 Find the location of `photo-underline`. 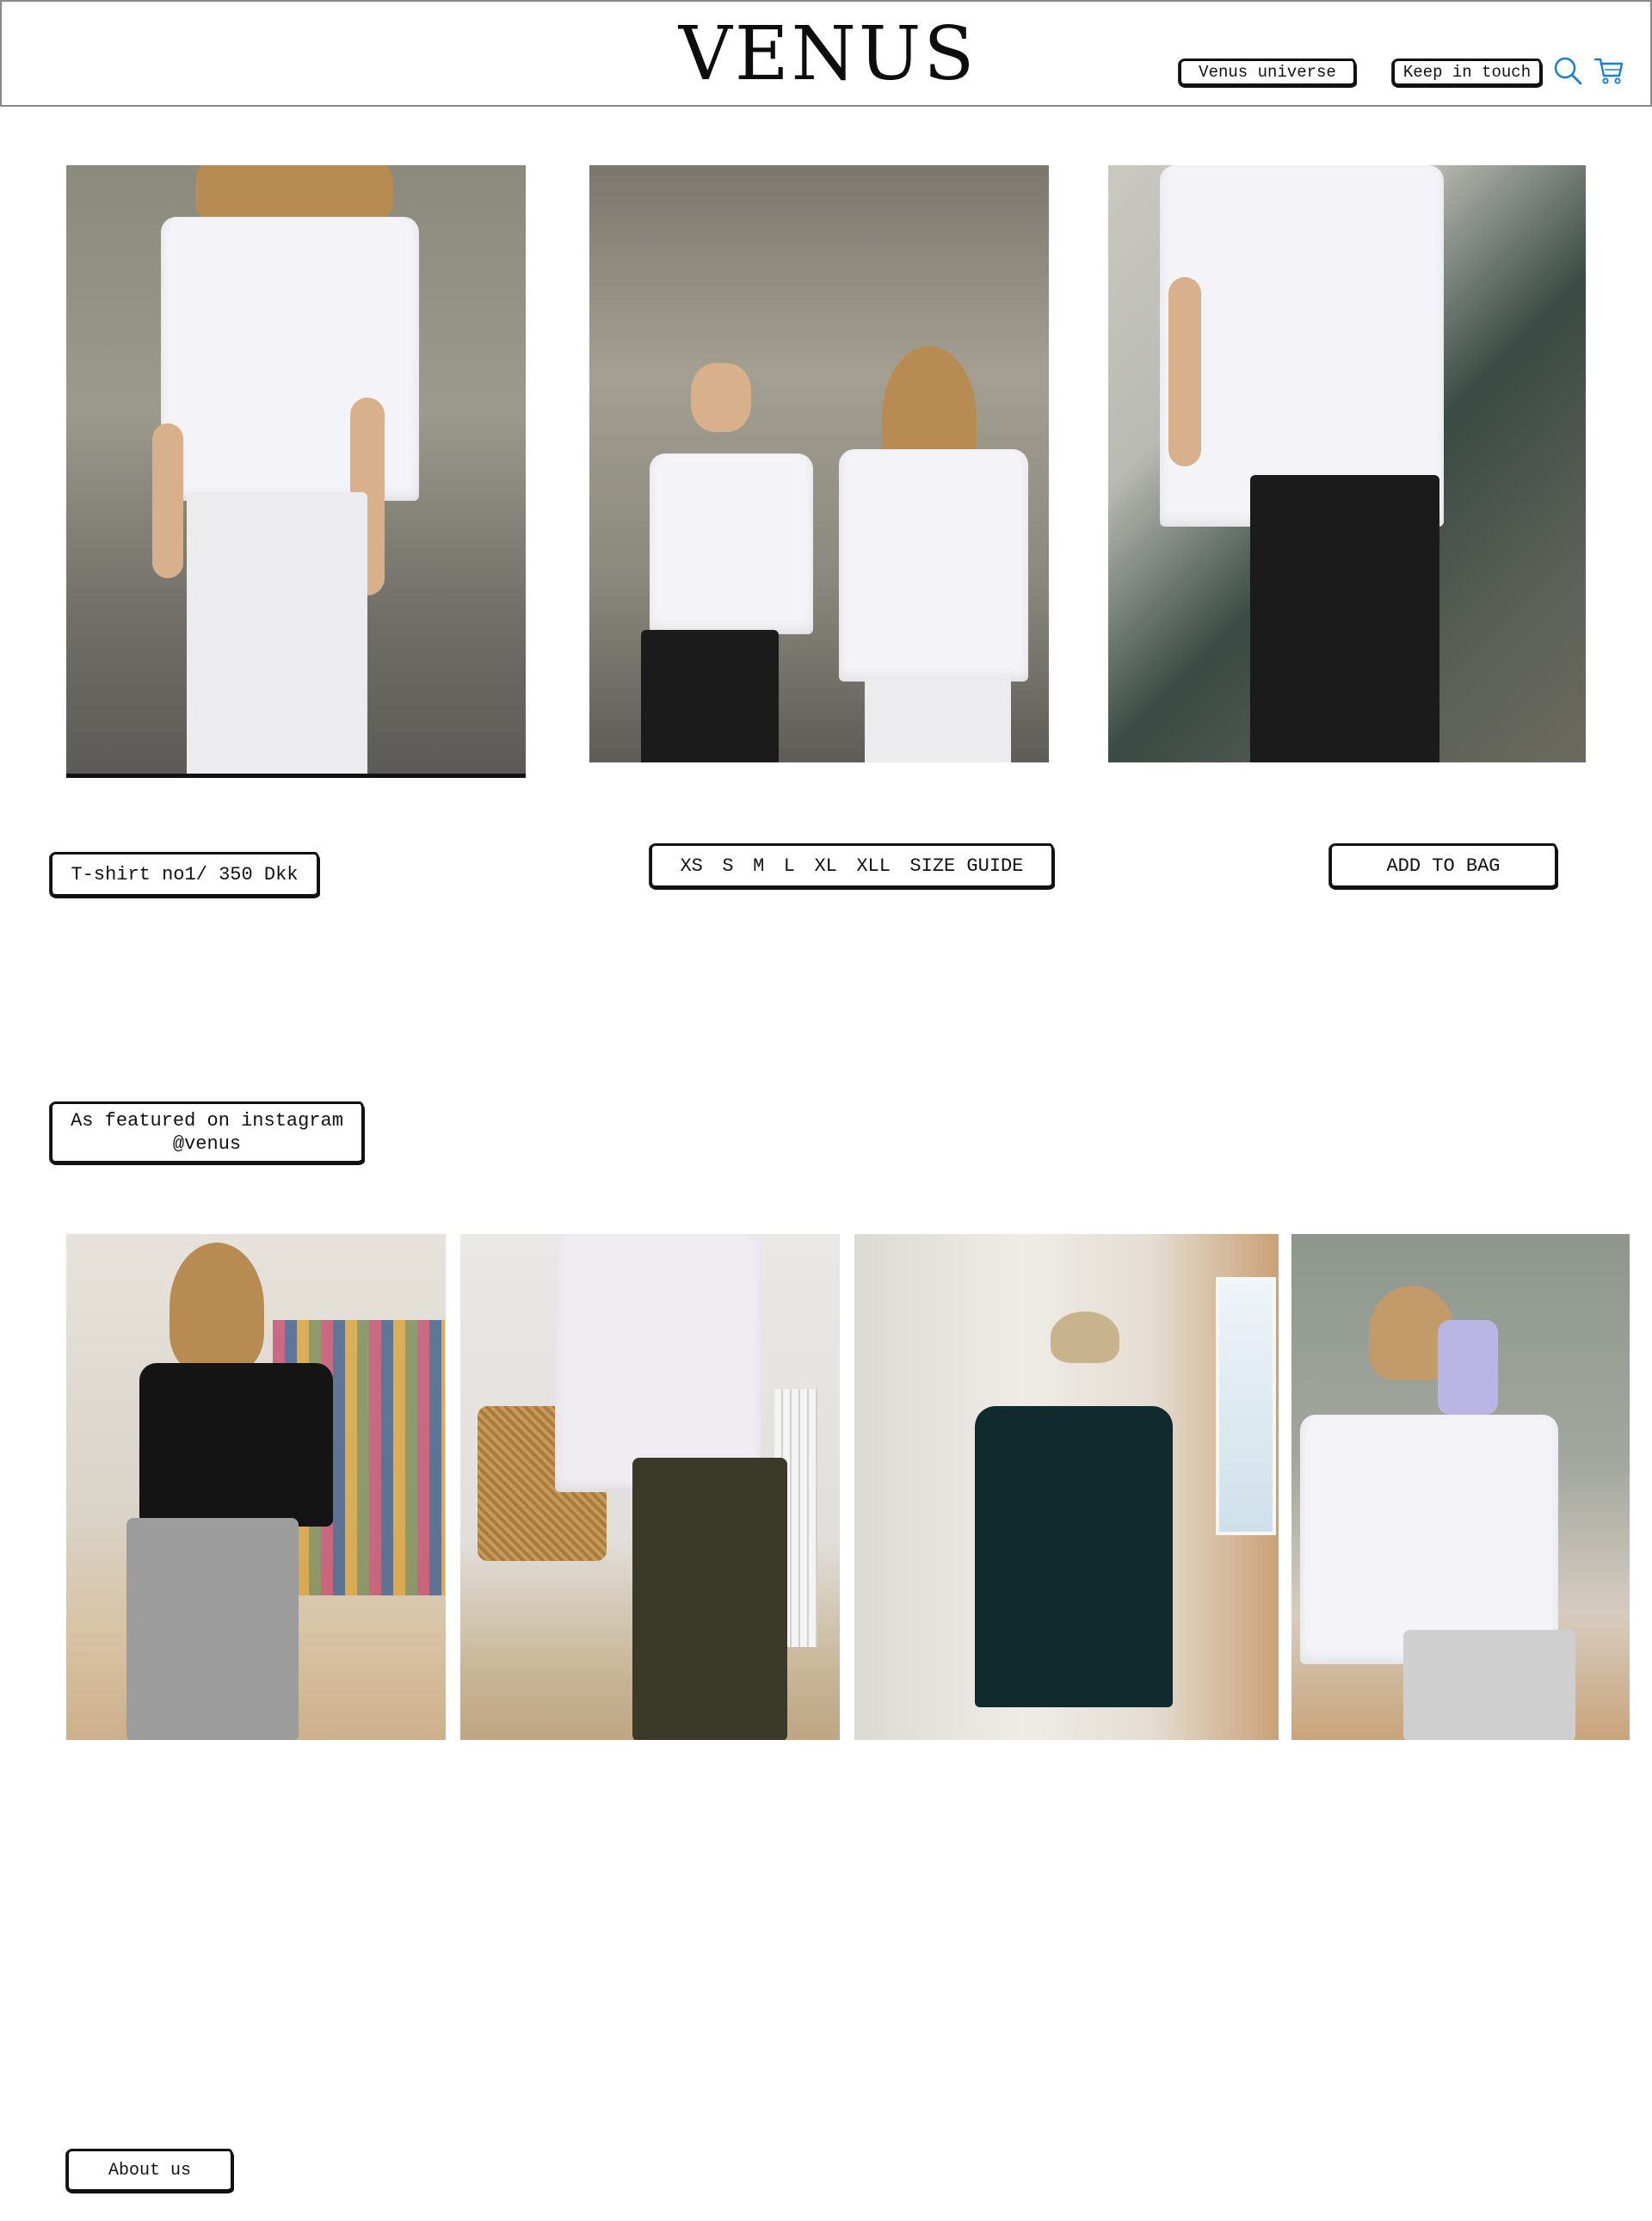

photo-underline is located at coordinates (296, 776).